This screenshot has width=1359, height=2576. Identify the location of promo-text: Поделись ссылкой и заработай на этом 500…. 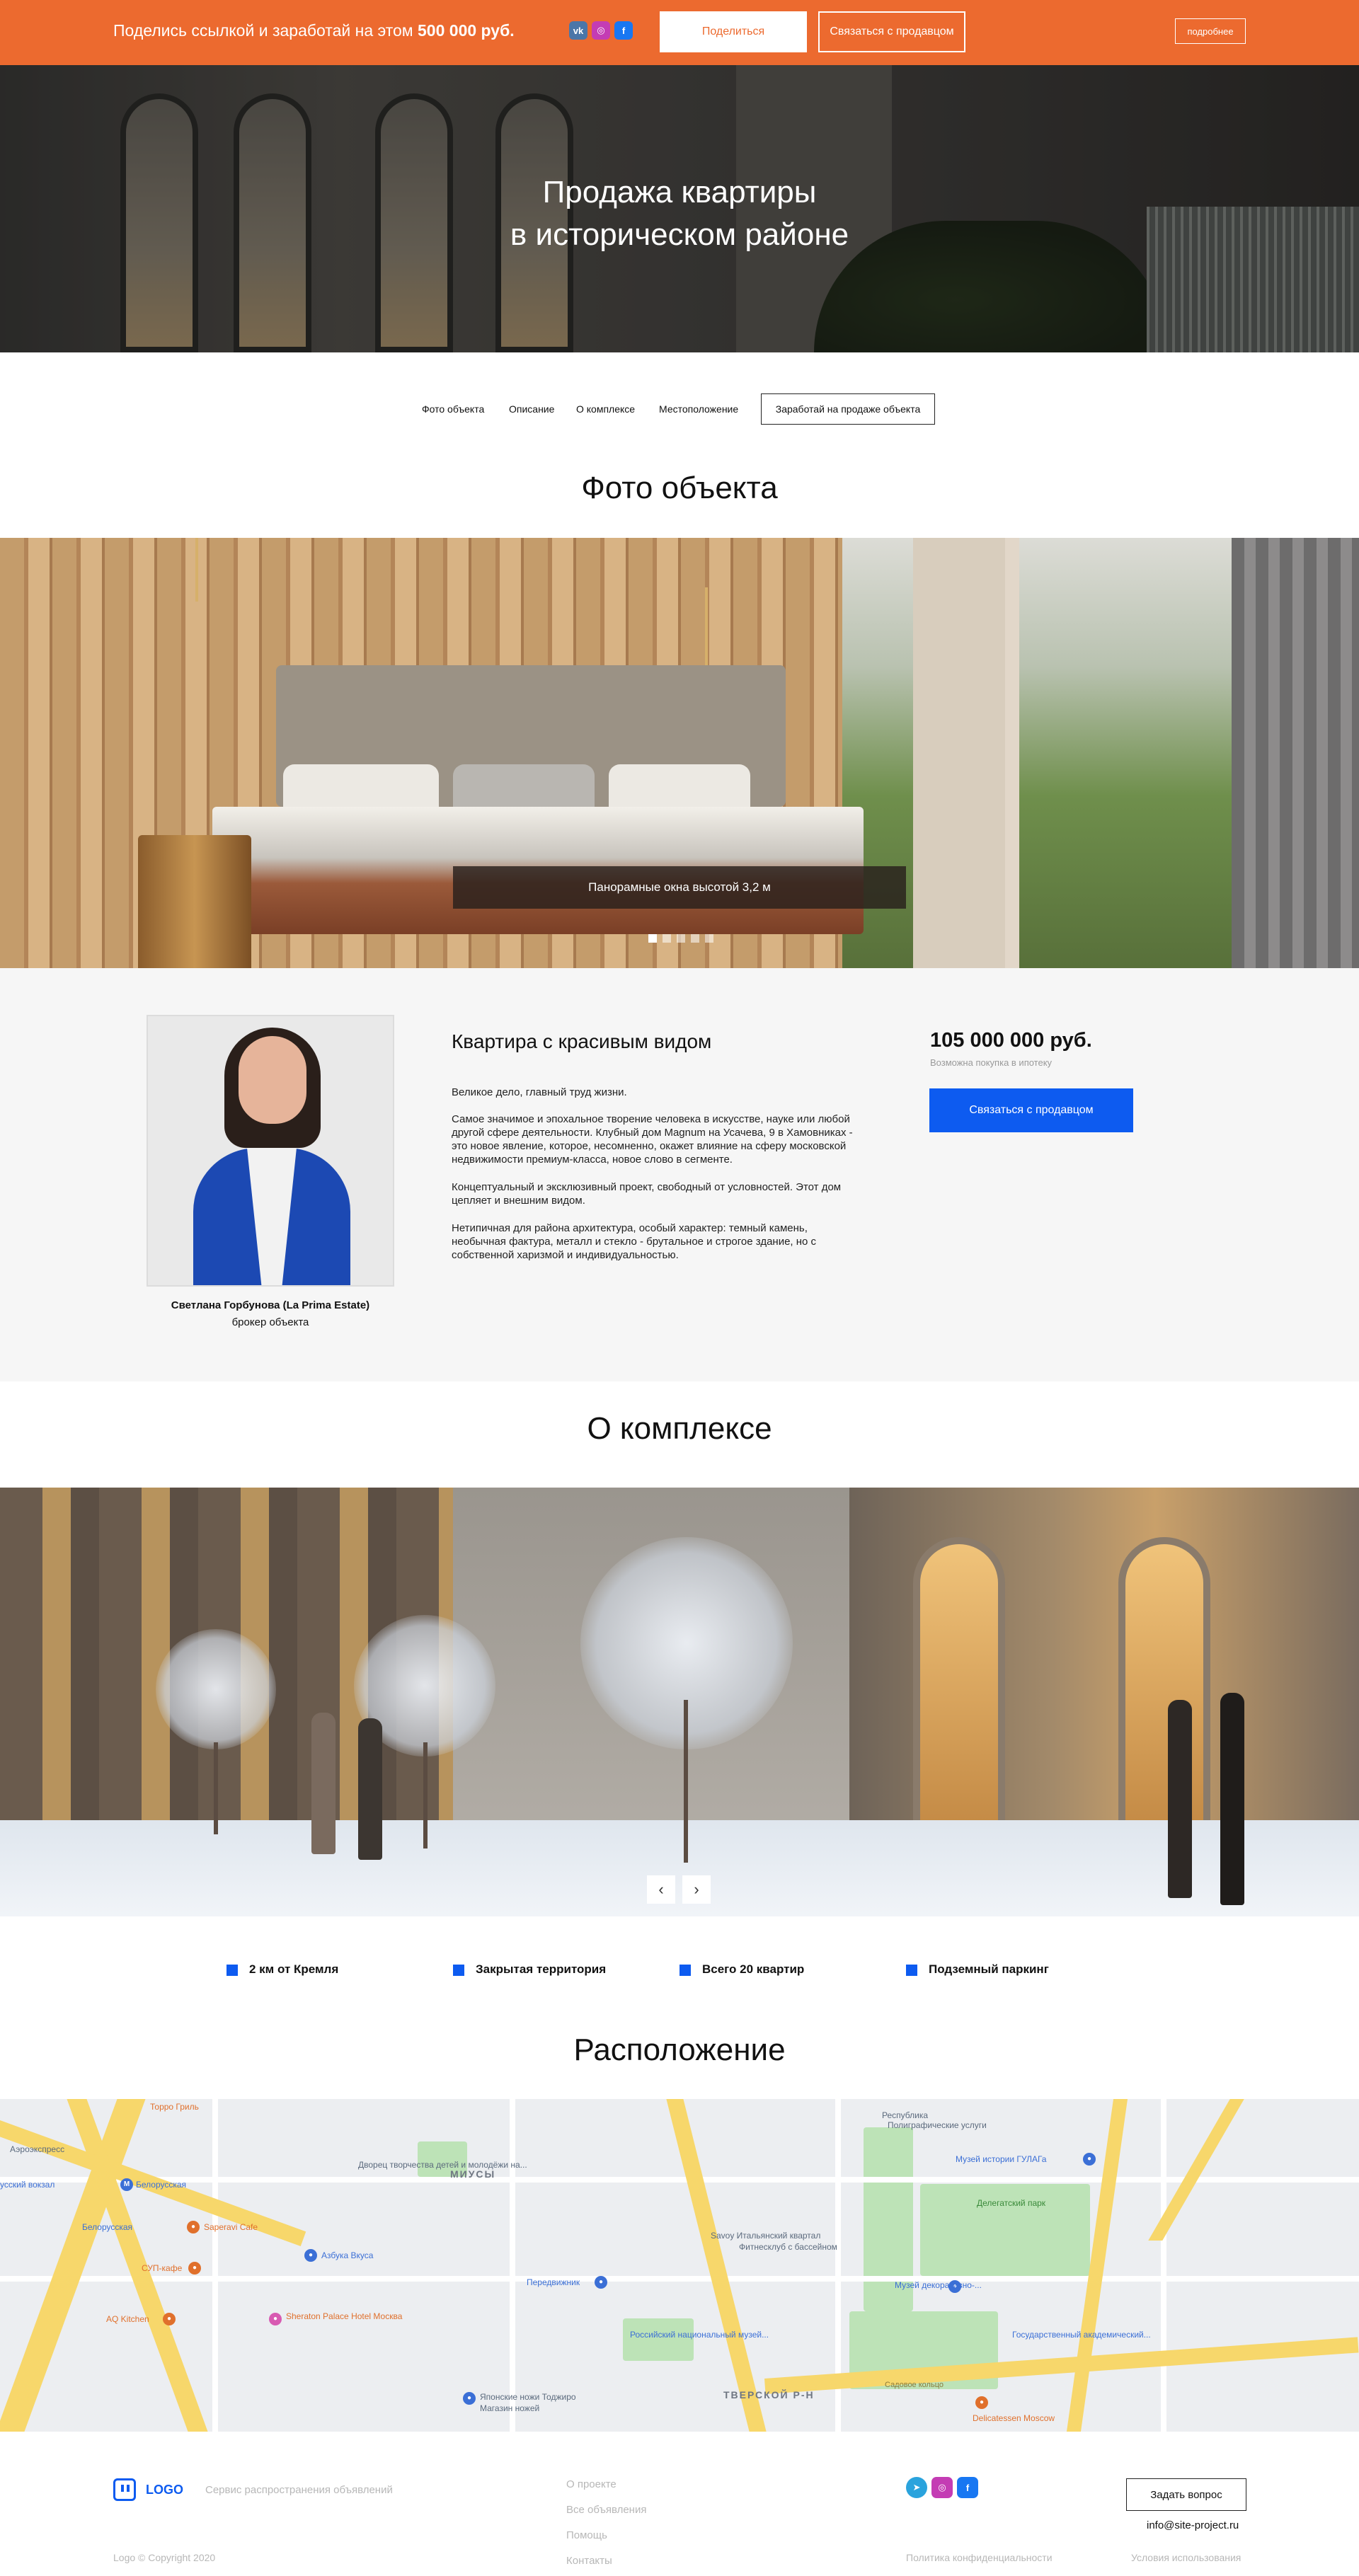
(314, 31).